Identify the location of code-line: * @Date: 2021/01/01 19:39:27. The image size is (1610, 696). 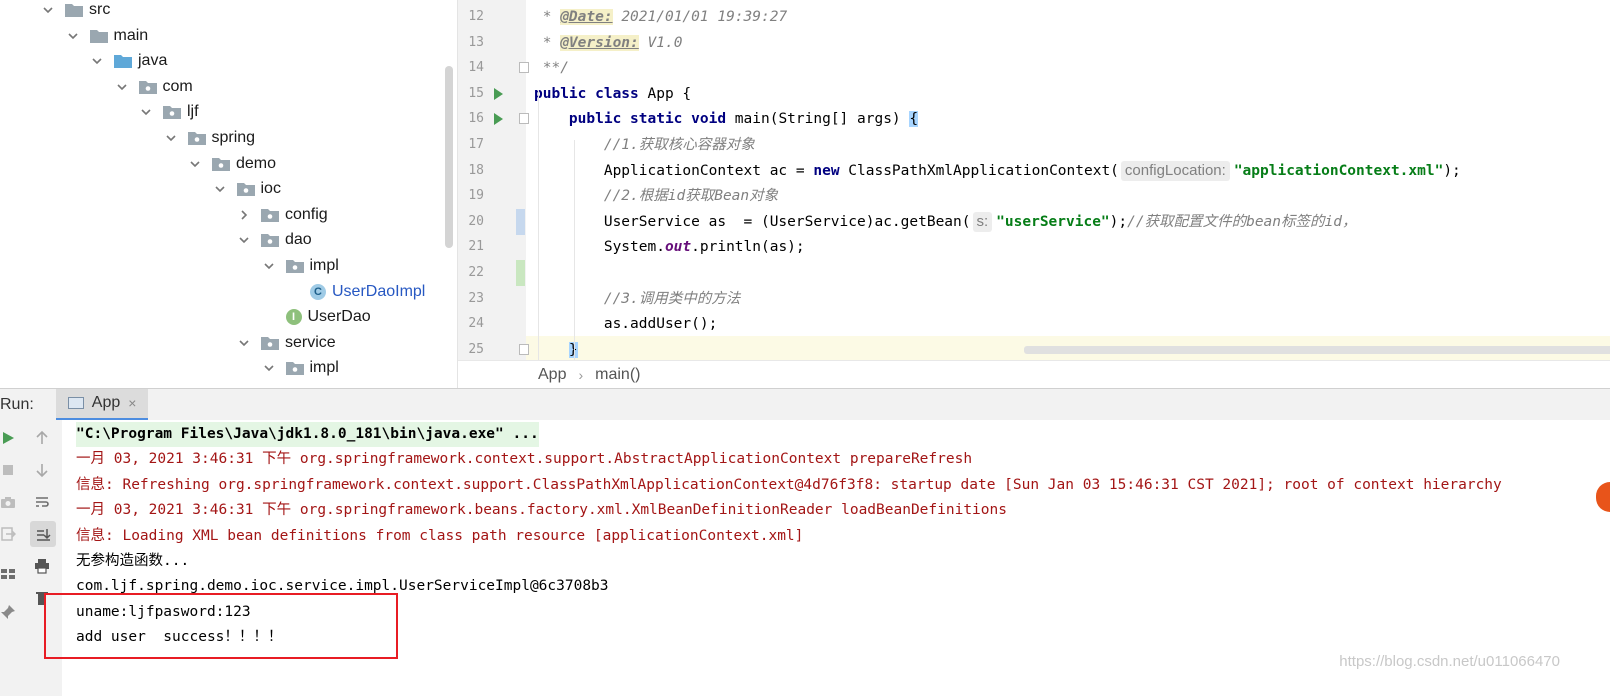
(660, 17).